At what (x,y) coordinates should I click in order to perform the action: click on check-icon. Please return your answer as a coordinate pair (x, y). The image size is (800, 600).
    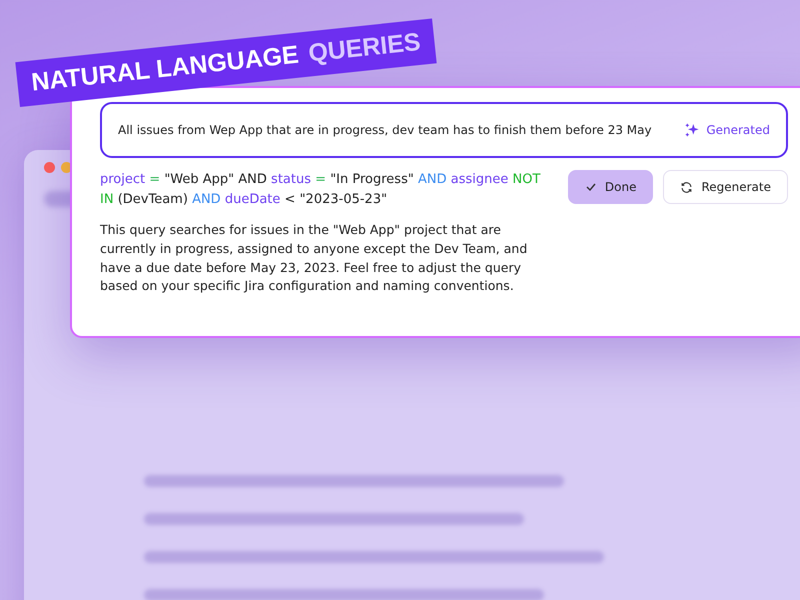
    Looking at the image, I should click on (590, 187).